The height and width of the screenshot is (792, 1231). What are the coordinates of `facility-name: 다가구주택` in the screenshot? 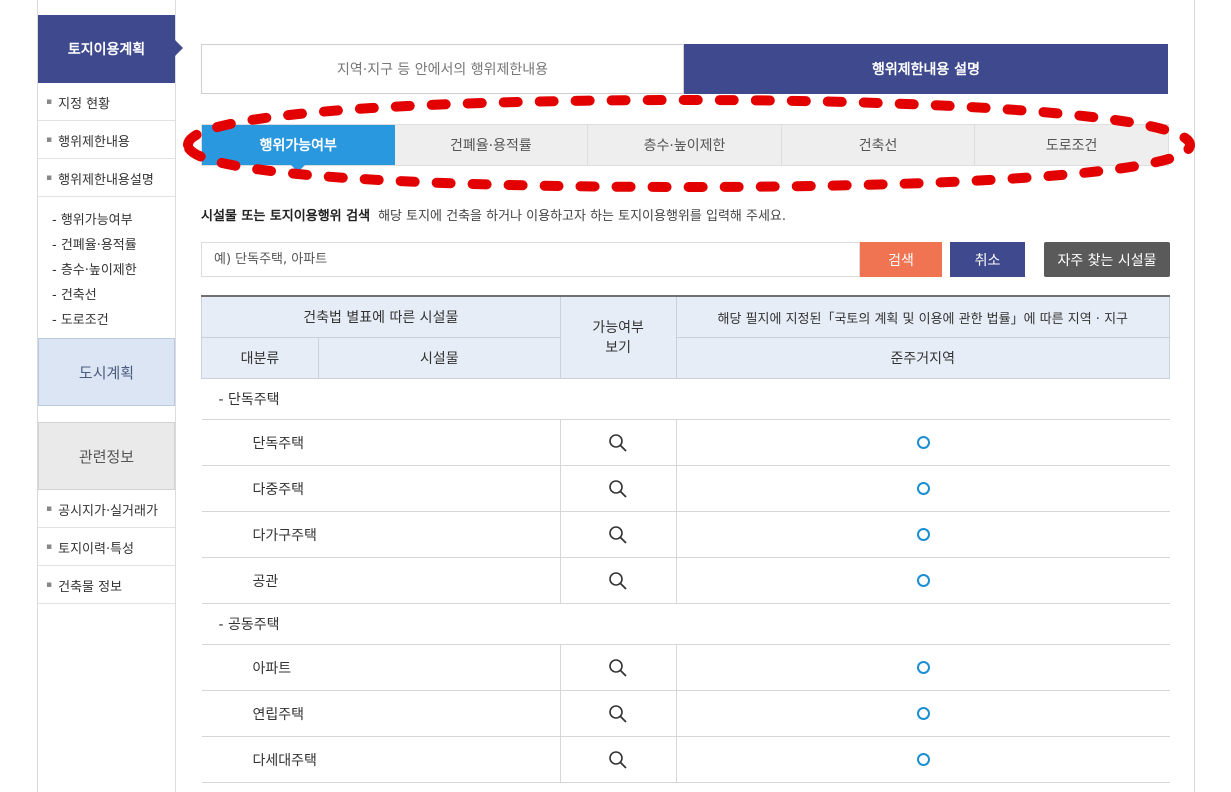 It's located at (381, 534).